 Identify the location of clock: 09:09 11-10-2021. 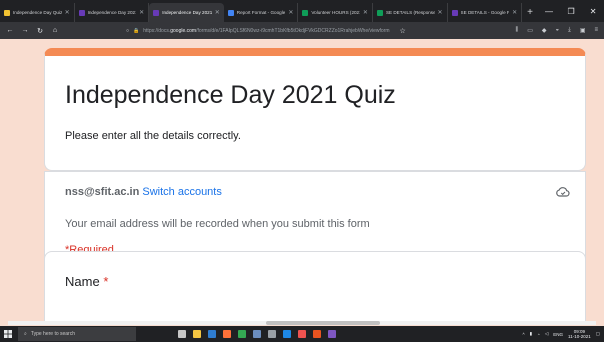
(579, 334).